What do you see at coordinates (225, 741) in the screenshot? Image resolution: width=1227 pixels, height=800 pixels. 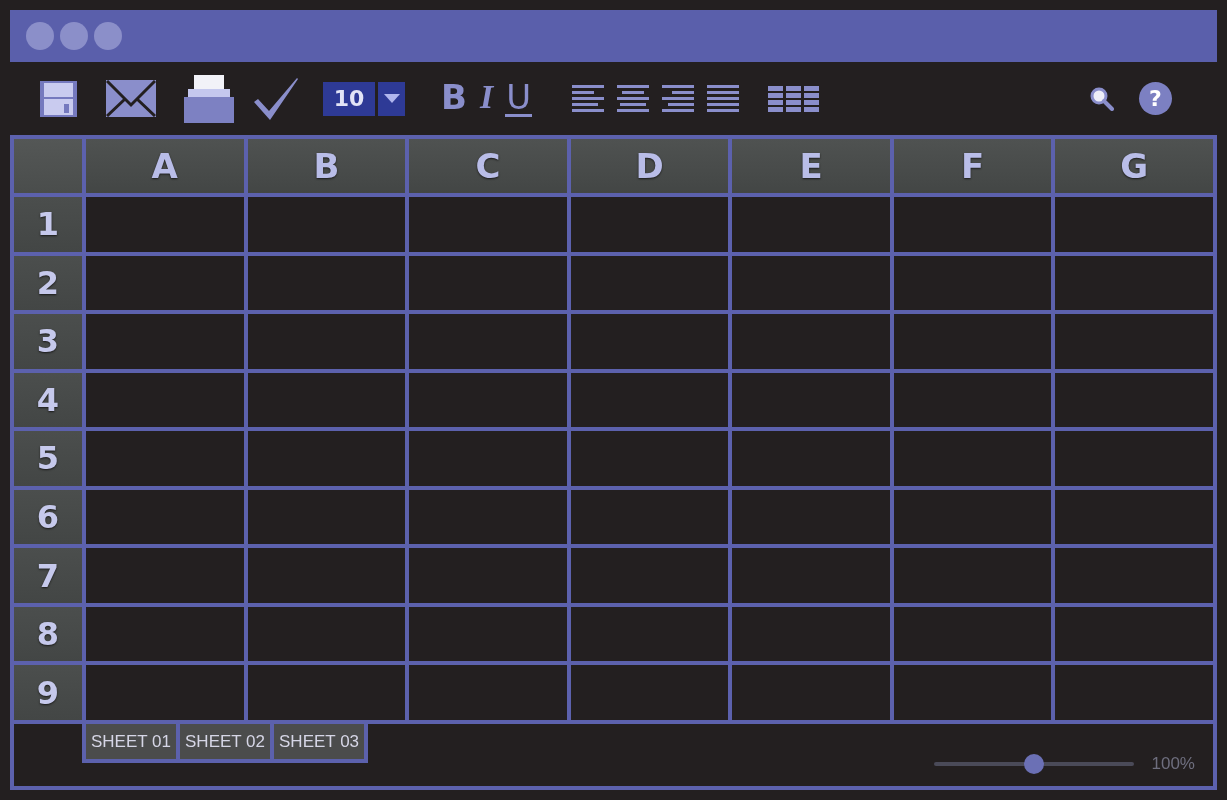 I see `sheet-tab: SHEET 02` at bounding box center [225, 741].